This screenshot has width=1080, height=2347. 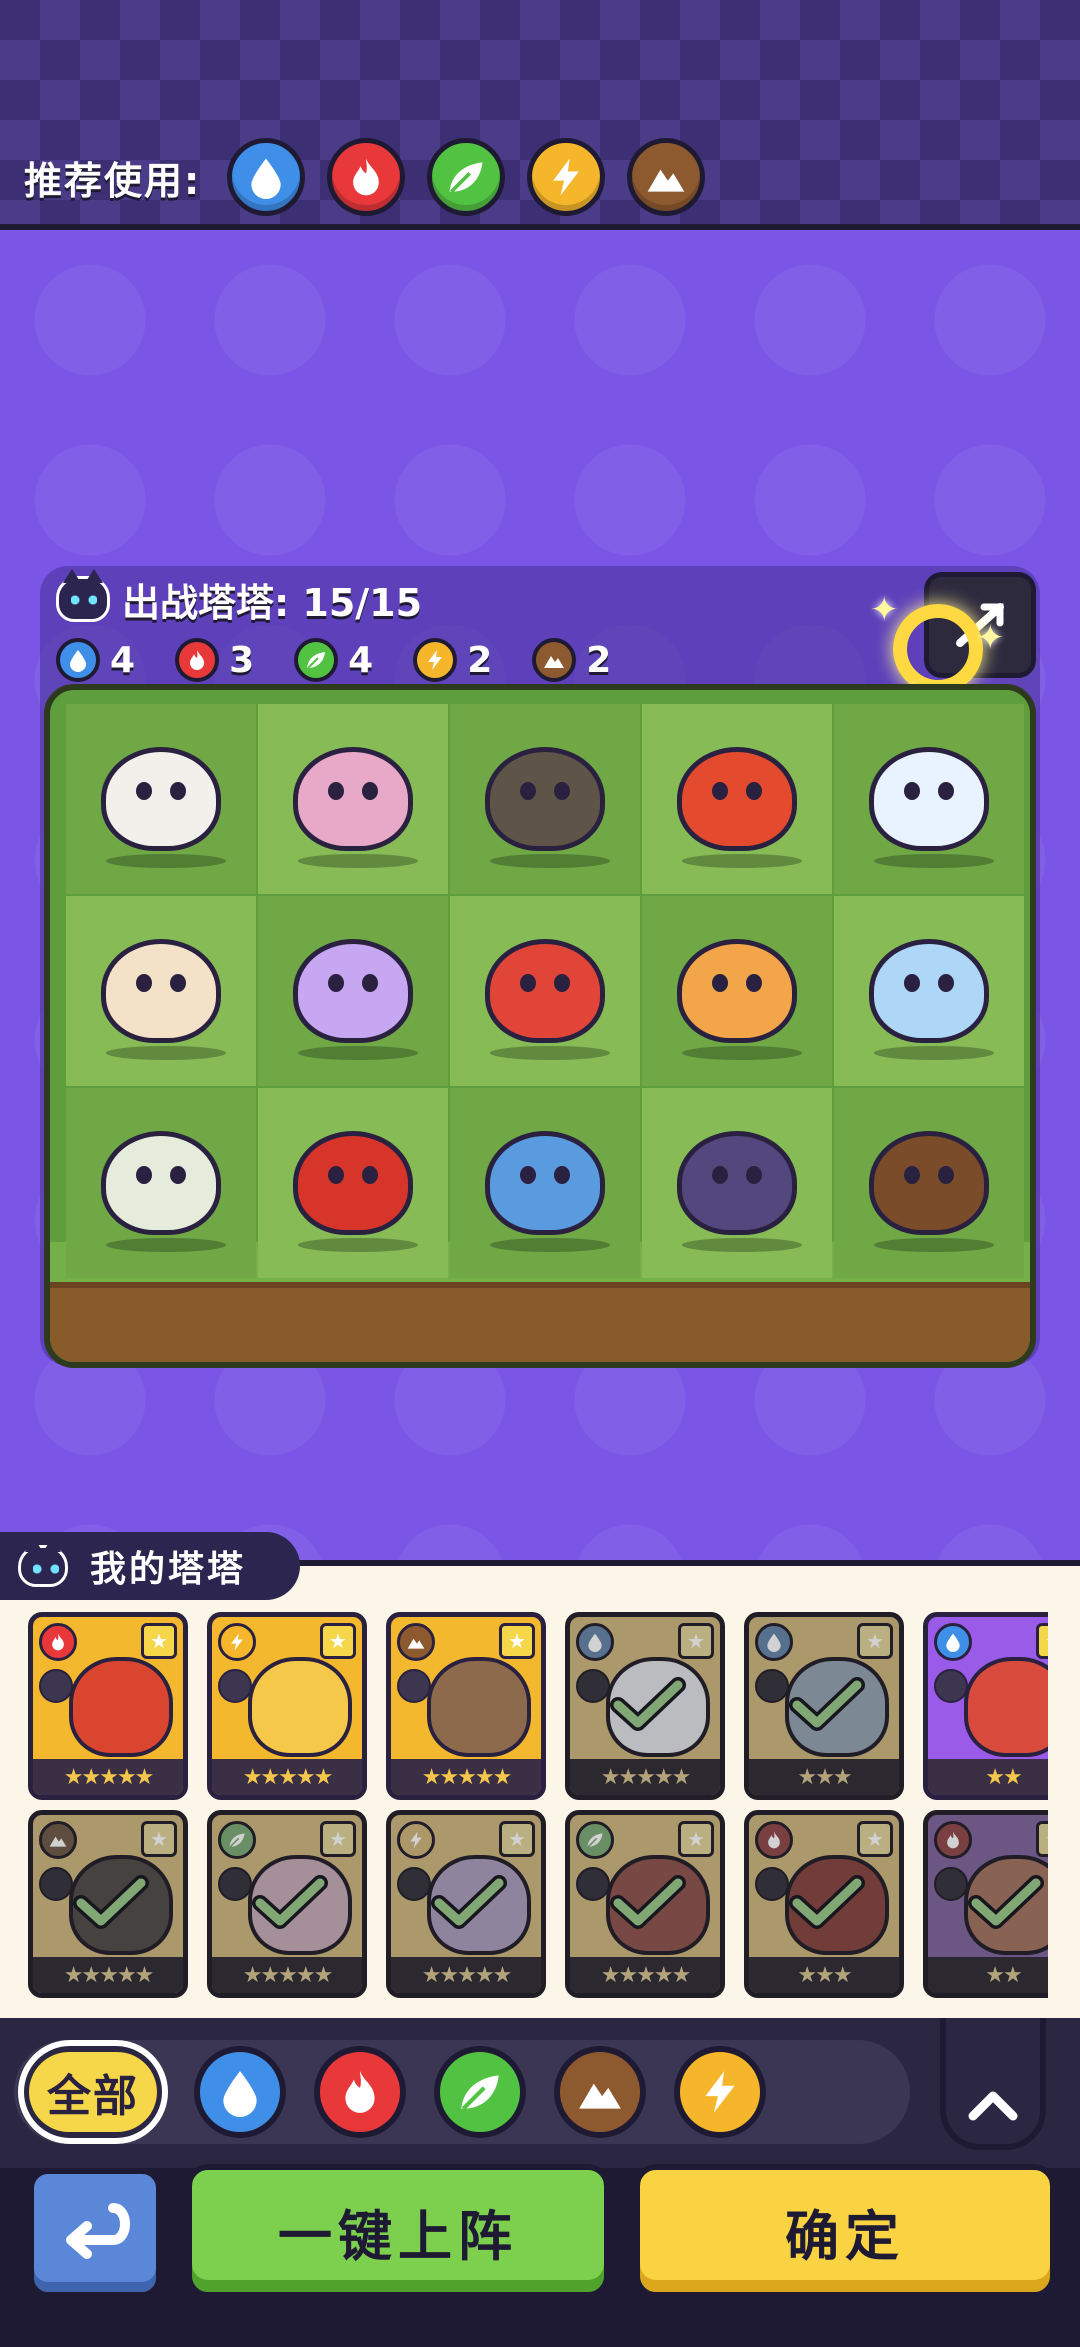 I want to click on card-row: ★★★★★★★★★★★★★★★★★★★★★★★★★★★★★★★, so click(x=538, y=1706).